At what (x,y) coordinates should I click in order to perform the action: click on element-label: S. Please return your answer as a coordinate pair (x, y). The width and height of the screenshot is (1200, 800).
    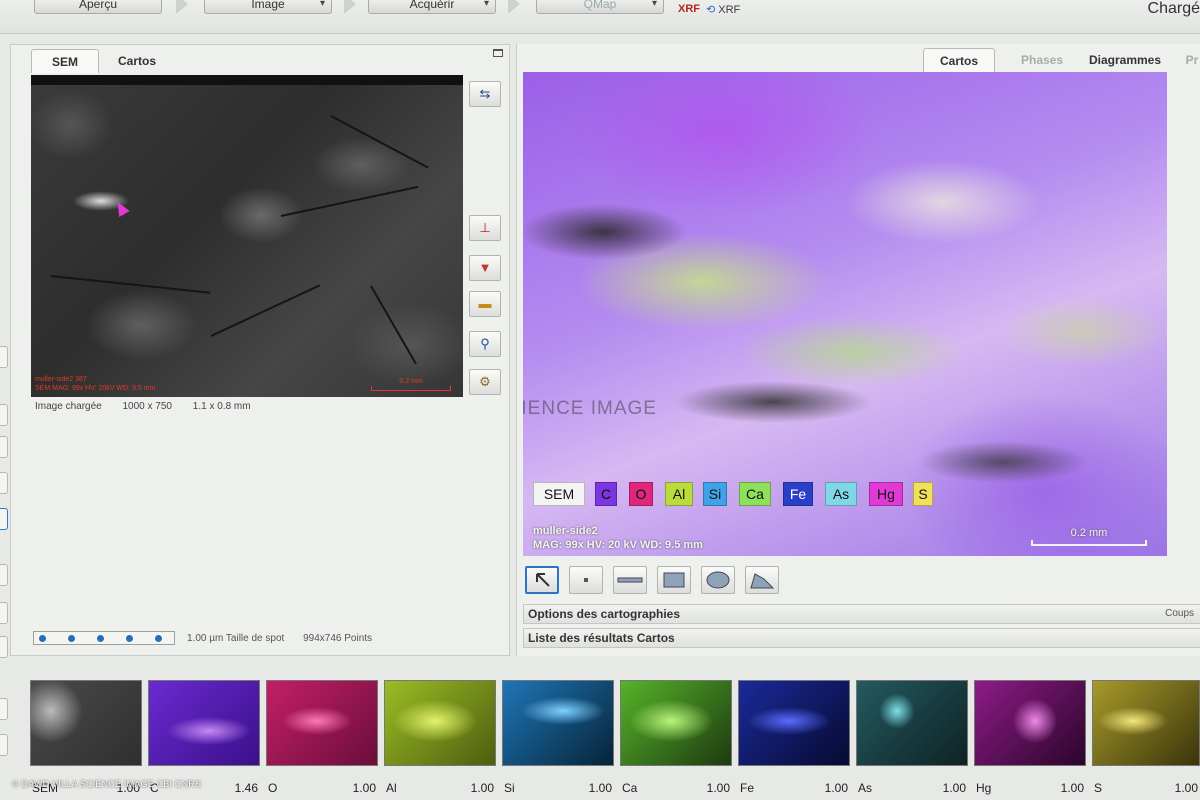
    Looking at the image, I should click on (1098, 788).